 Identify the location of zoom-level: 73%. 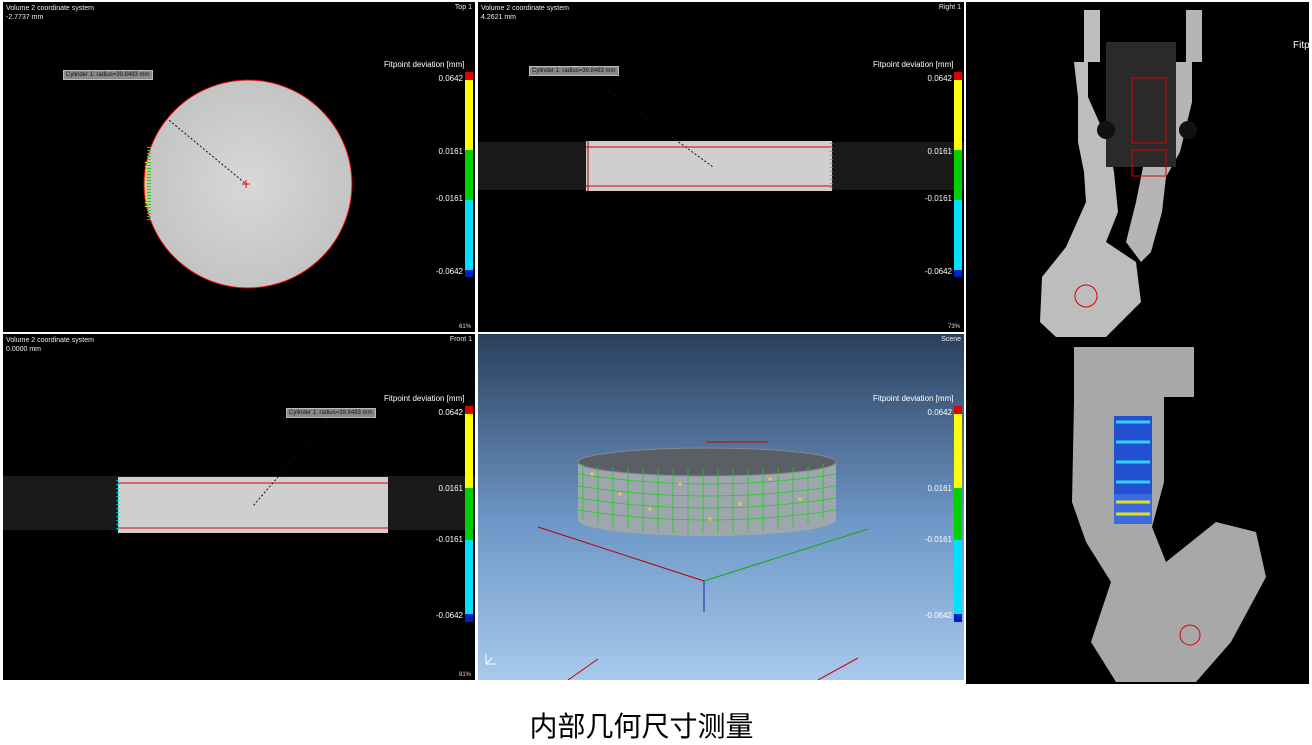
(953, 327).